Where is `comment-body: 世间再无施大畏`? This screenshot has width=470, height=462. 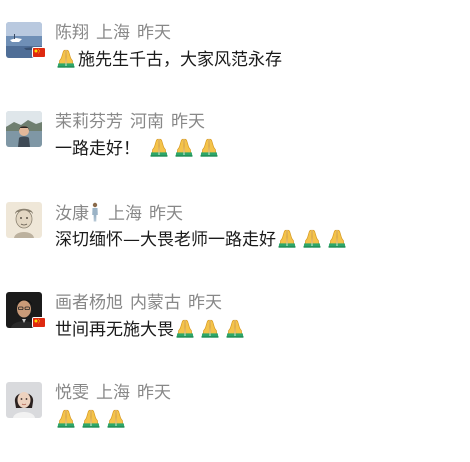 comment-body: 世间再无施大畏 is located at coordinates (114, 330).